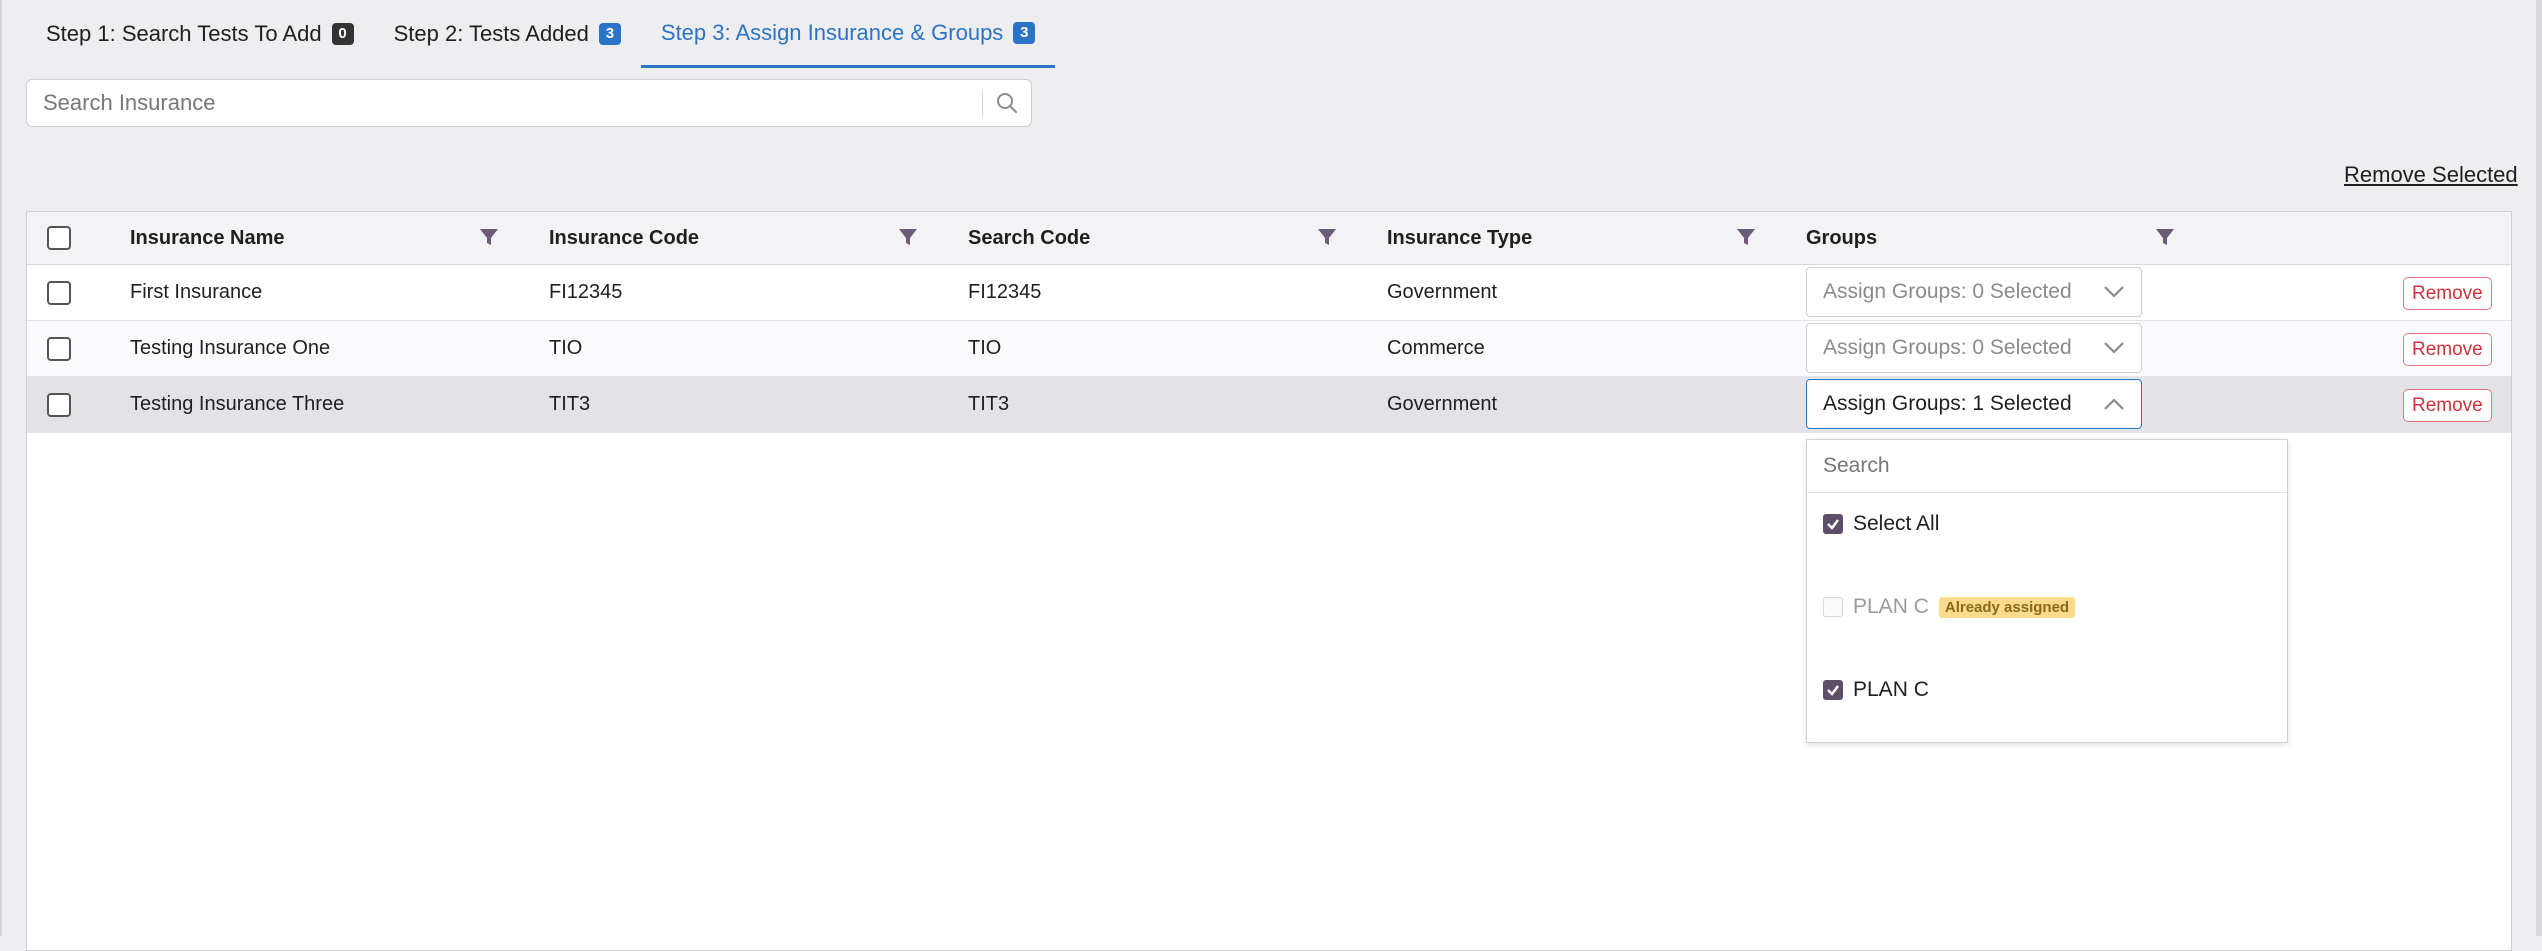 This screenshot has width=2542, height=951. I want to click on insurance-name: First Insurance, so click(196, 292).